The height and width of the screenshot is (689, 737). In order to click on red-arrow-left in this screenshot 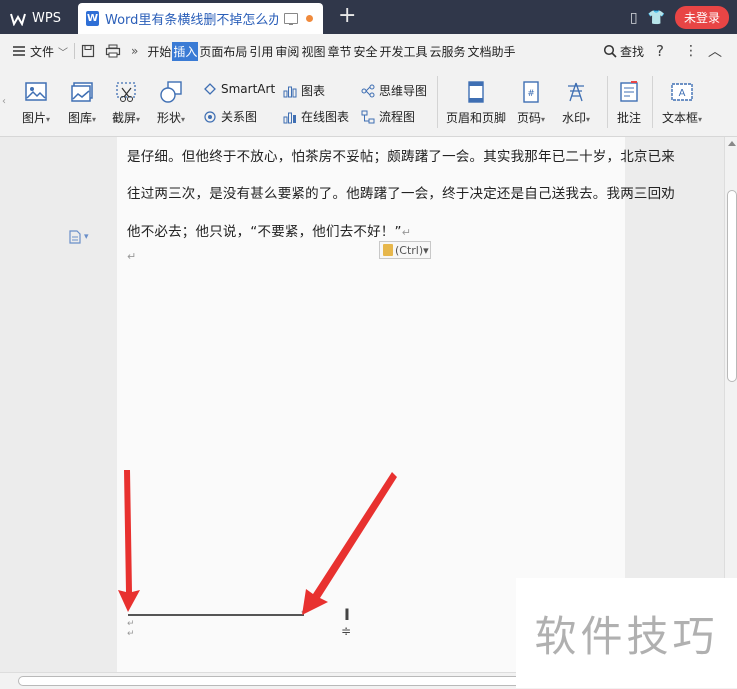, I will do `click(129, 541)`.